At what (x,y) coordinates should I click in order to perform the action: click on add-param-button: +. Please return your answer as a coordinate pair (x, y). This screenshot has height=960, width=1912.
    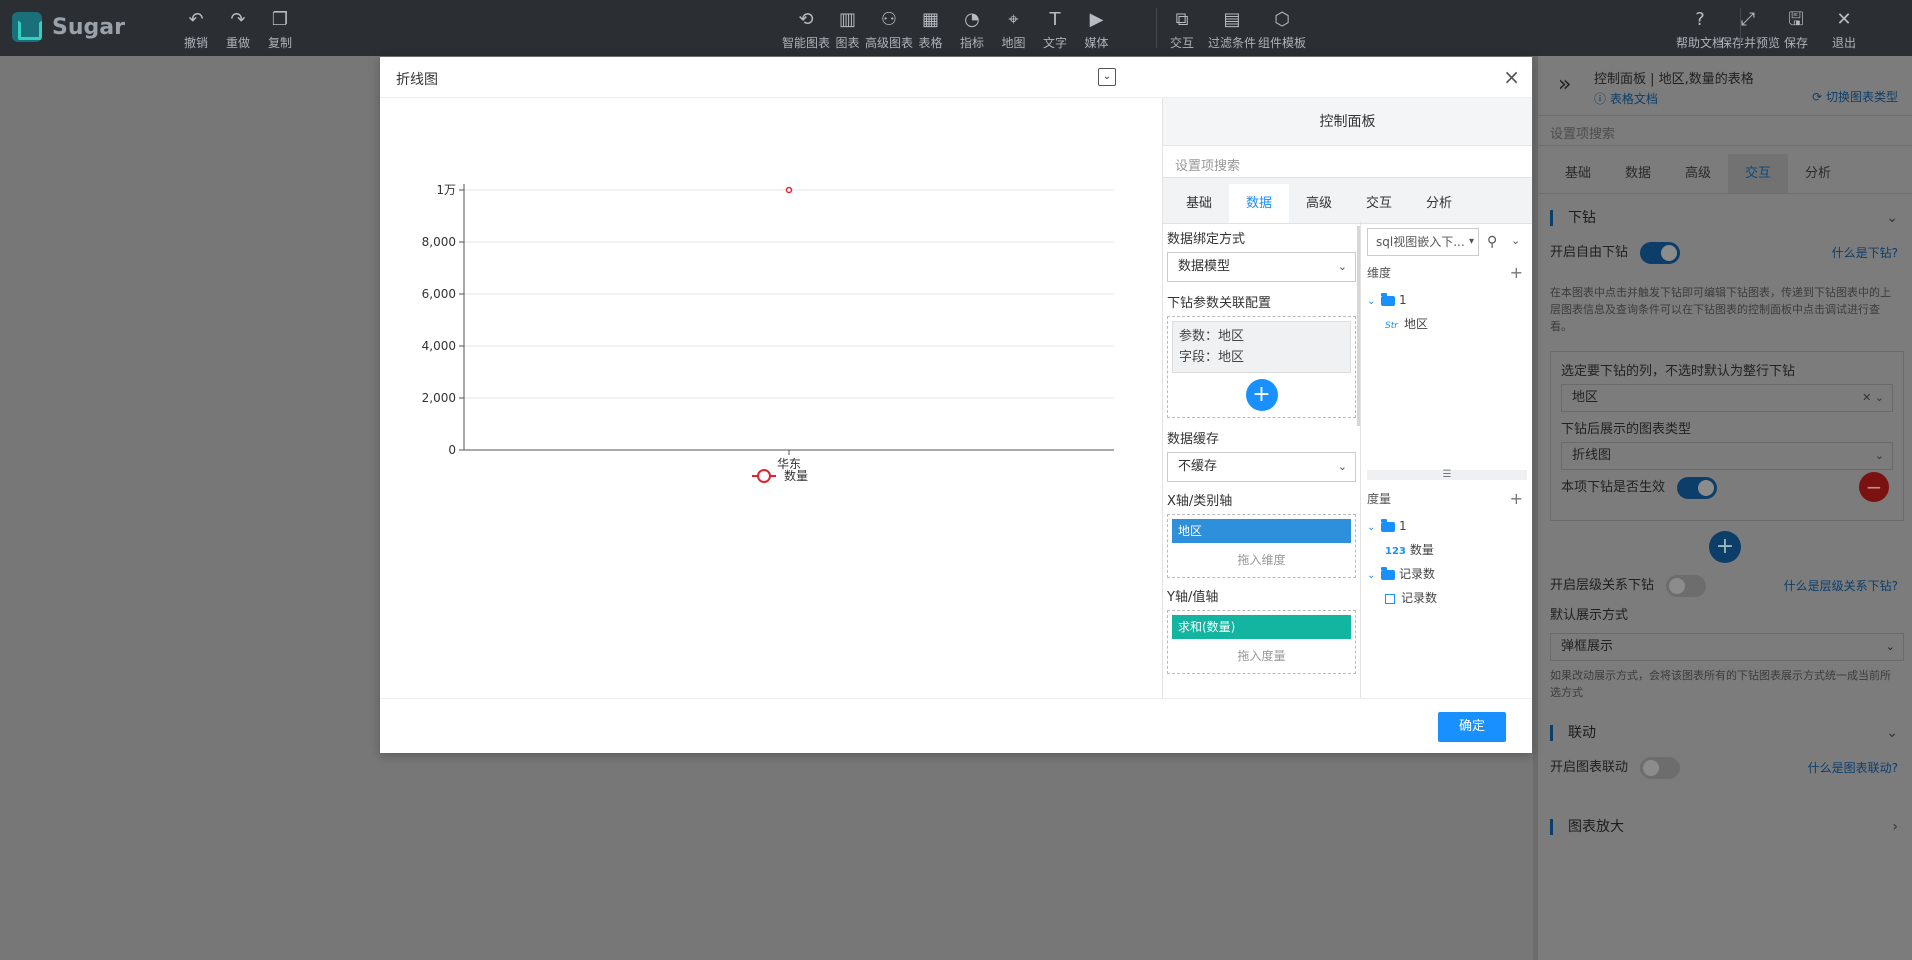
    Looking at the image, I should click on (1261, 395).